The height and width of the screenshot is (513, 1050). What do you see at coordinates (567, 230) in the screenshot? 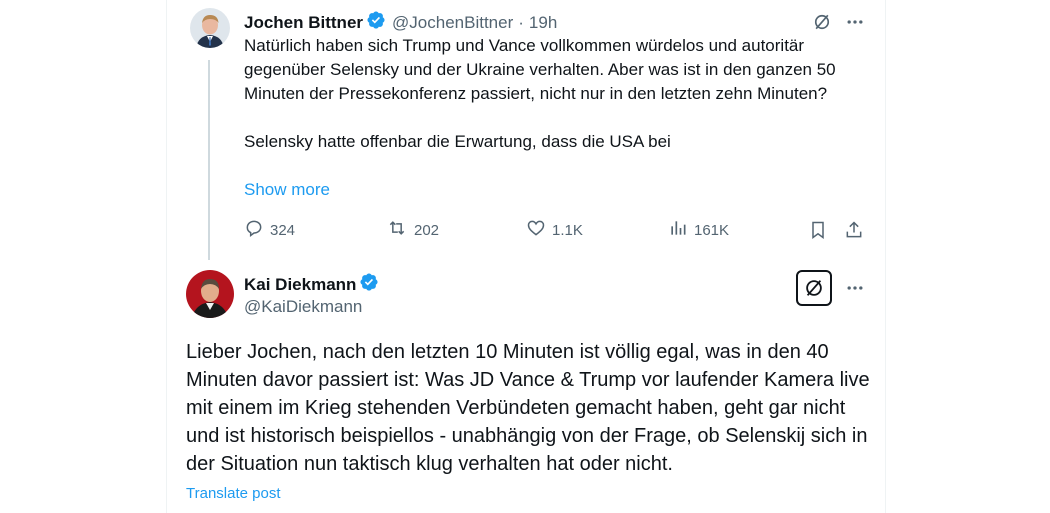
I see `like-count: 1.1K` at bounding box center [567, 230].